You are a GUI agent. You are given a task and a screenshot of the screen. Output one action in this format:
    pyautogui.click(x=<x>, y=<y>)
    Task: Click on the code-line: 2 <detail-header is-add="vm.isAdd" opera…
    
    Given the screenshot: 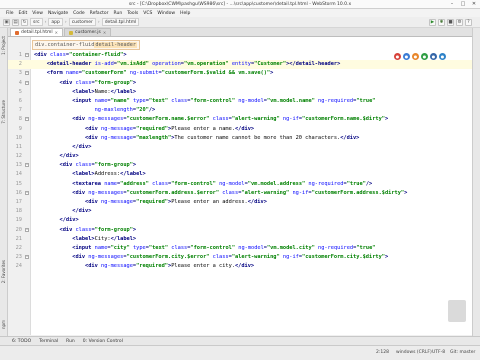 What is the action you would take?
    pyautogui.click(x=240, y=65)
    